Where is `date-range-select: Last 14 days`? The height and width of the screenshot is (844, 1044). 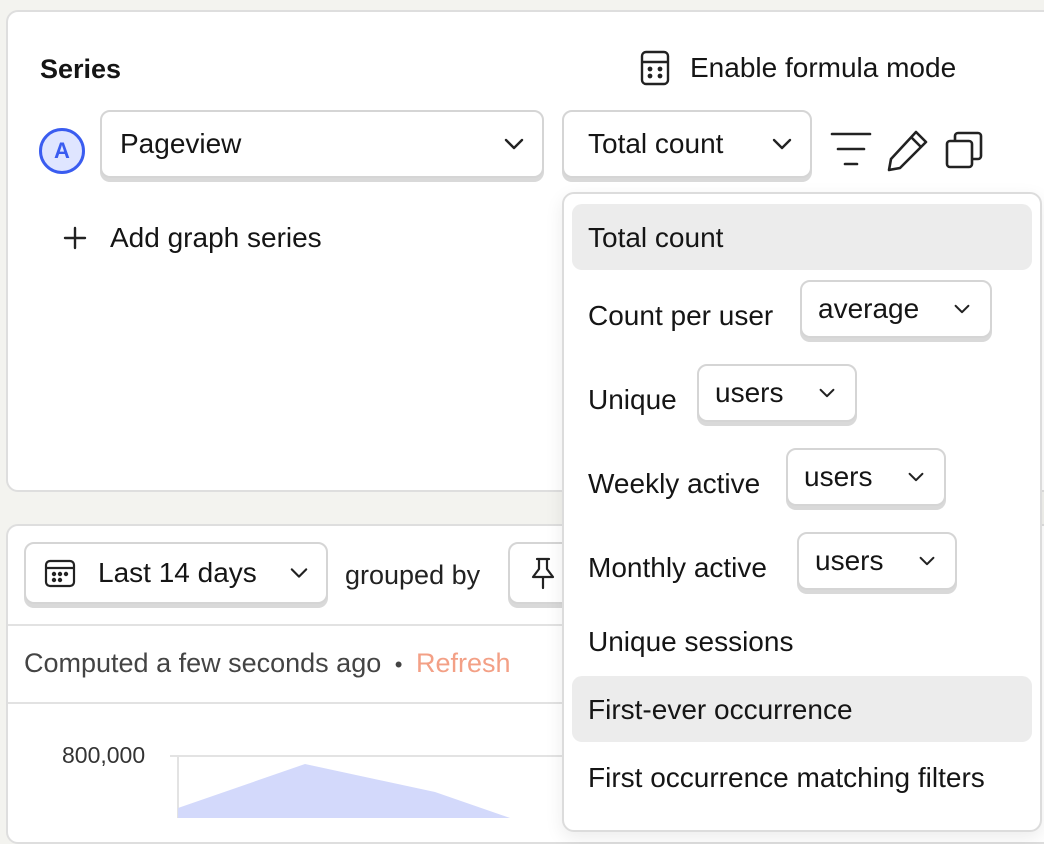 date-range-select: Last 14 days is located at coordinates (176, 573).